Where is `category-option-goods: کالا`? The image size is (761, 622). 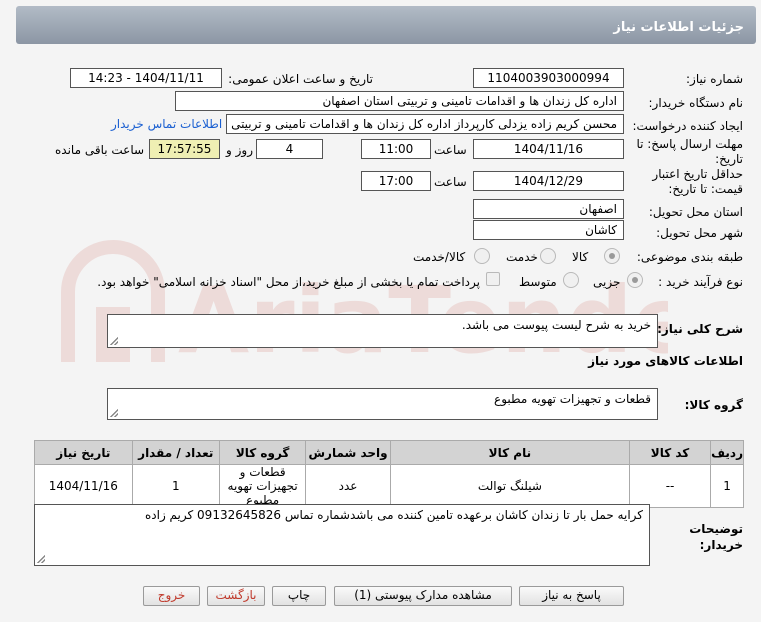
category-option-goods: کالا is located at coordinates (580, 257).